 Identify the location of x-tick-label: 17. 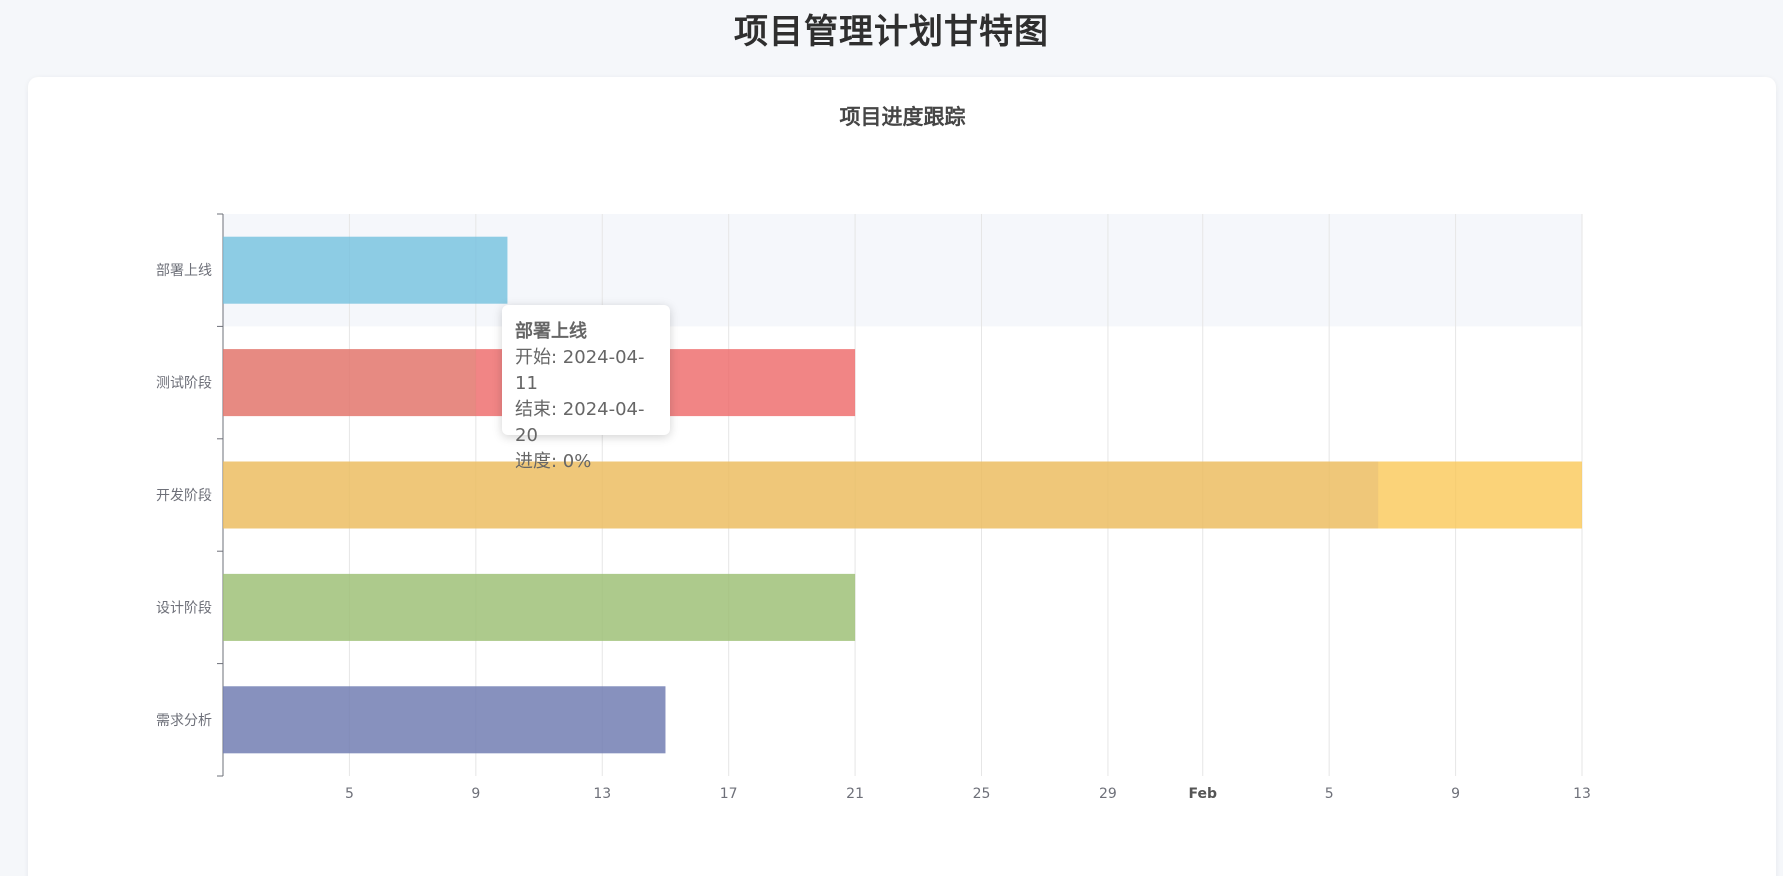
(729, 794).